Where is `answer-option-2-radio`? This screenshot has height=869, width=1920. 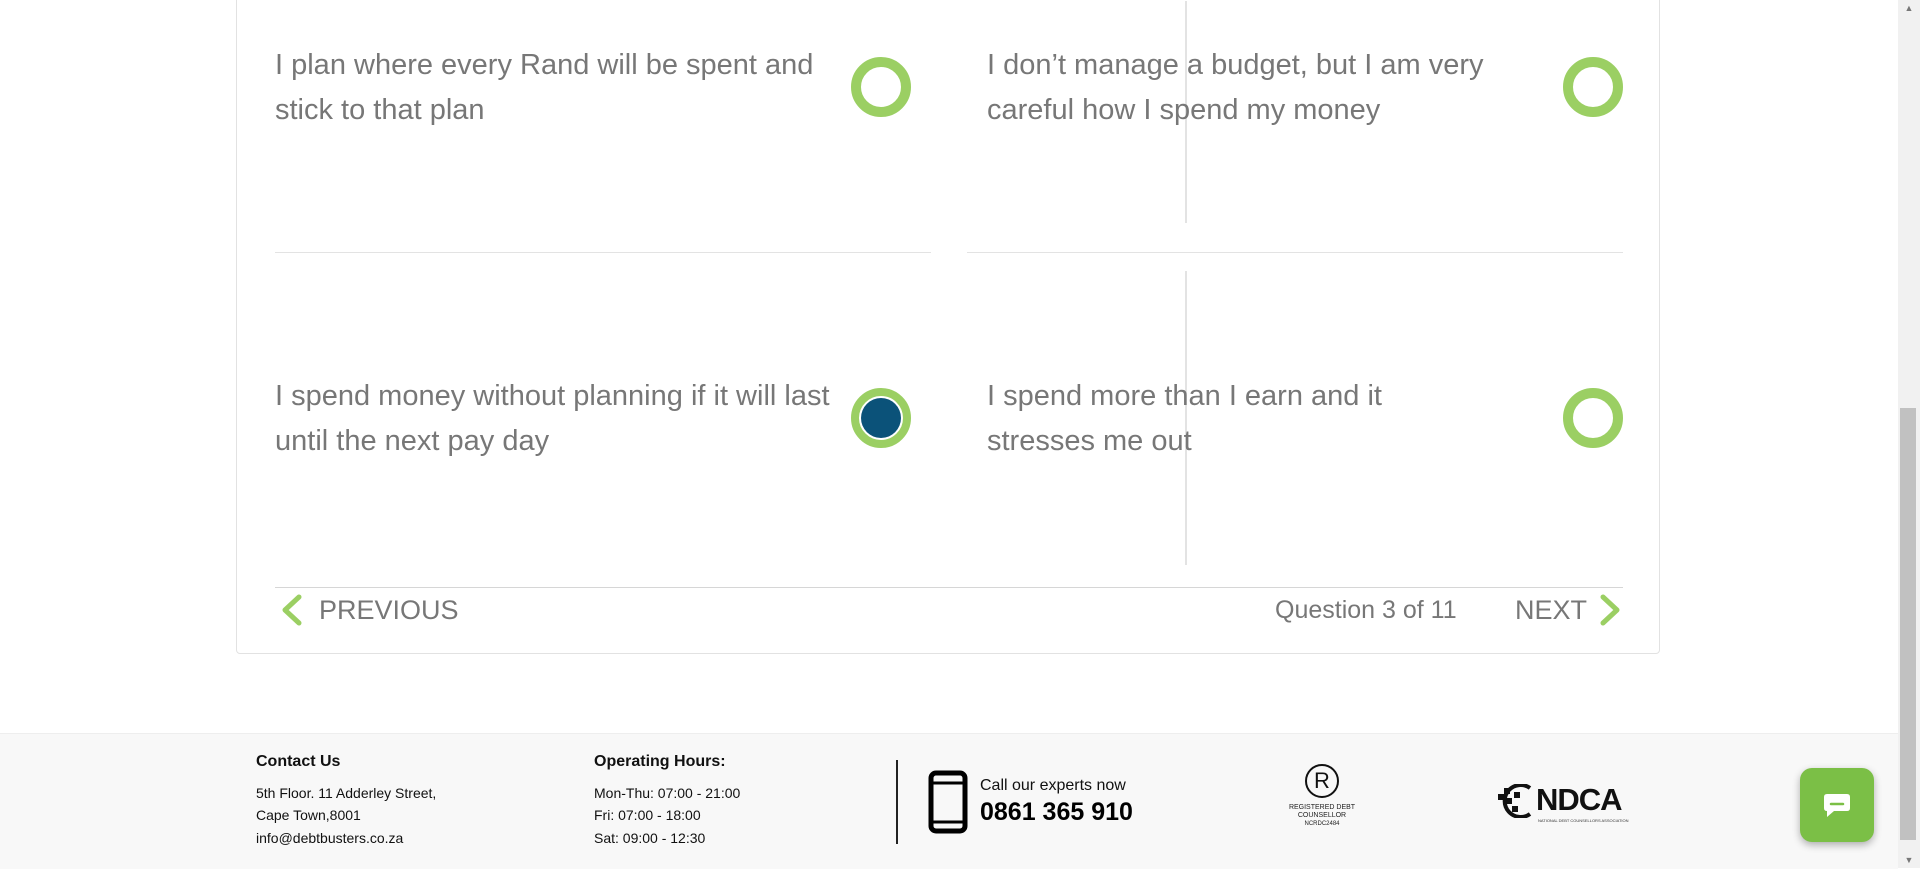
answer-option-2-radio is located at coordinates (1593, 87).